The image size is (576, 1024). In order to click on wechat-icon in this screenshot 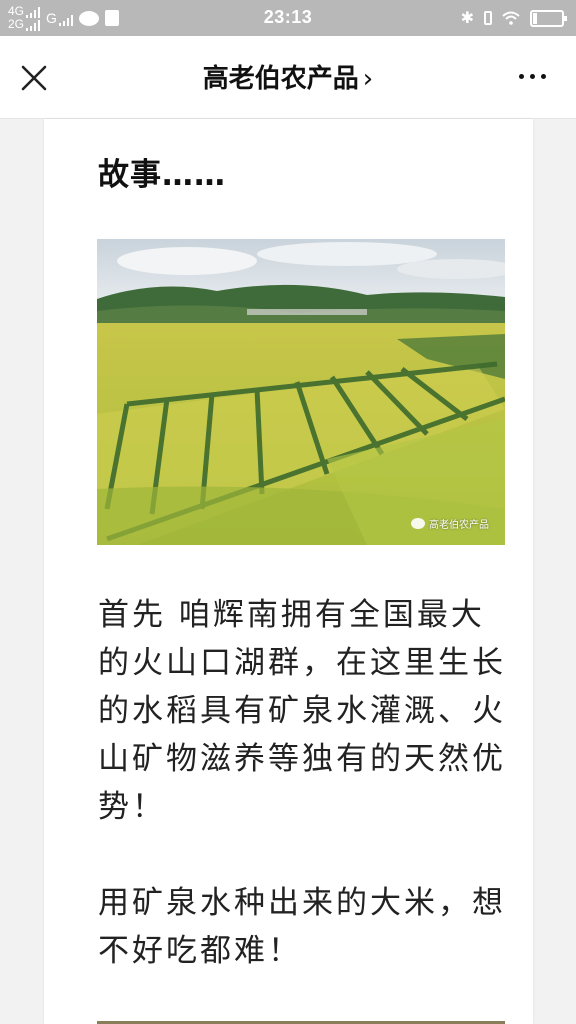, I will do `click(418, 523)`.